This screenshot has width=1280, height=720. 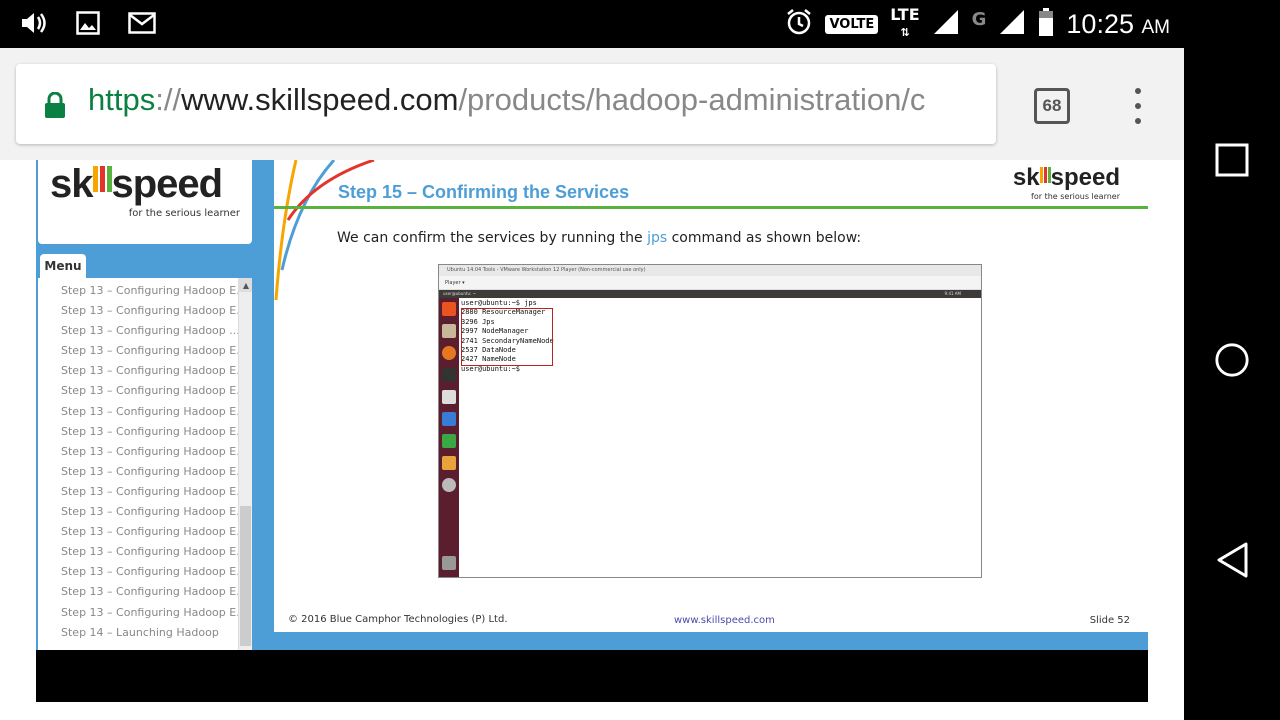 I want to click on title-divider, so click(x=711, y=207).